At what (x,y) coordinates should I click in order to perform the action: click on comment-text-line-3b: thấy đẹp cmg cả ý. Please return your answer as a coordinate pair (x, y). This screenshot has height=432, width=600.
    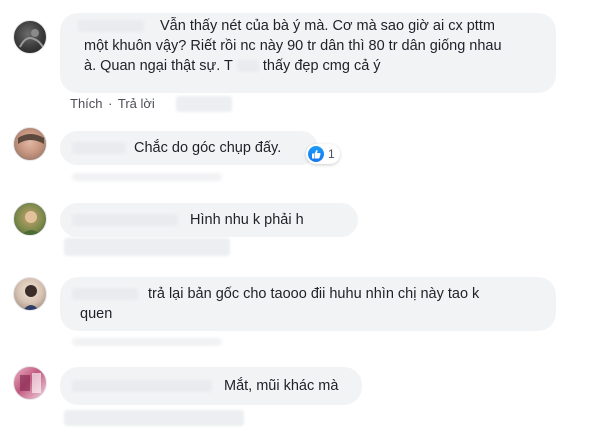
    Looking at the image, I should click on (321, 66).